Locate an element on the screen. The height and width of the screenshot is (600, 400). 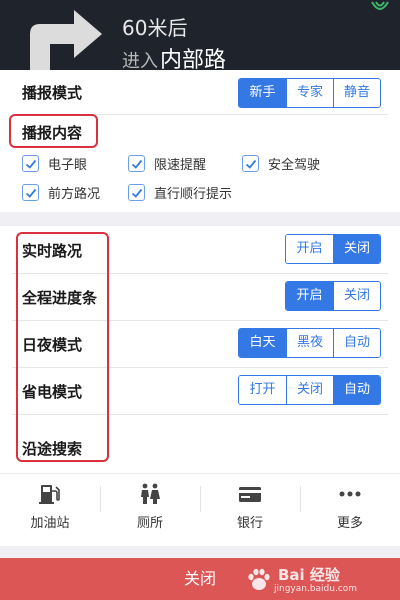
checkbox-safe-driving: 安全驾驶 is located at coordinates (281, 163).